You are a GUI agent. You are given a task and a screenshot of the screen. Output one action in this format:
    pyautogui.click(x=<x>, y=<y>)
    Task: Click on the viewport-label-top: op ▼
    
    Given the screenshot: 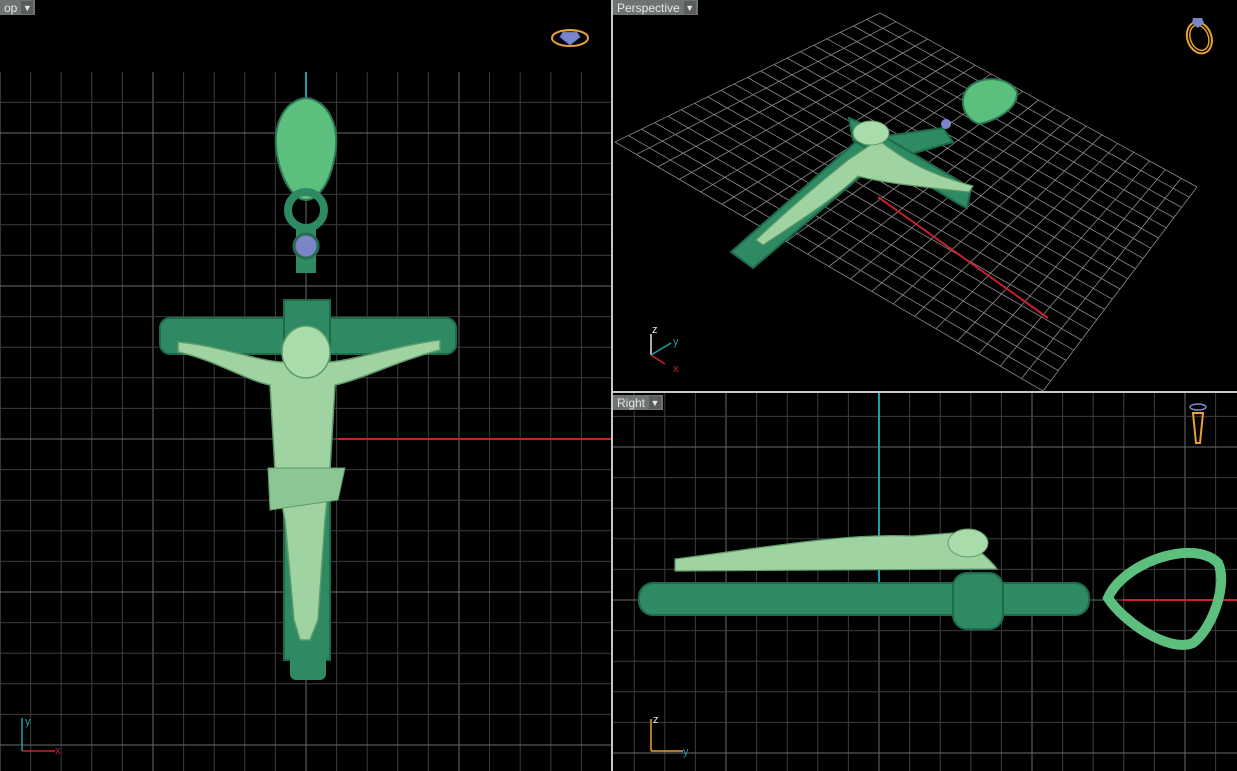 What is the action you would take?
    pyautogui.click(x=18, y=7)
    